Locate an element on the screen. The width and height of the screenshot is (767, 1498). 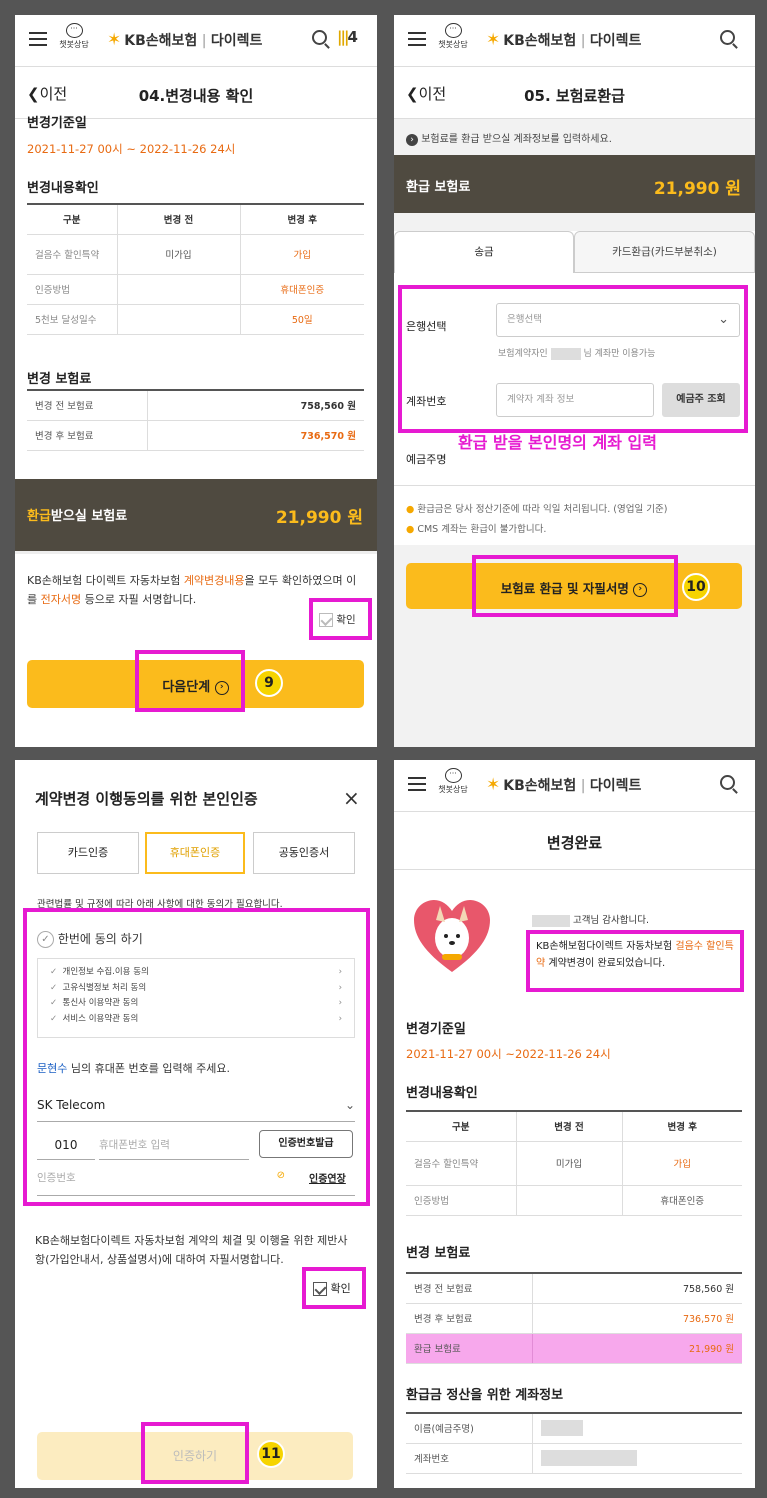
change-table: 구분 변경 전 변경 후 걸음수 할인특약 미가입 가입 인증방법 휴대폰인증 is located at coordinates (574, 1163).